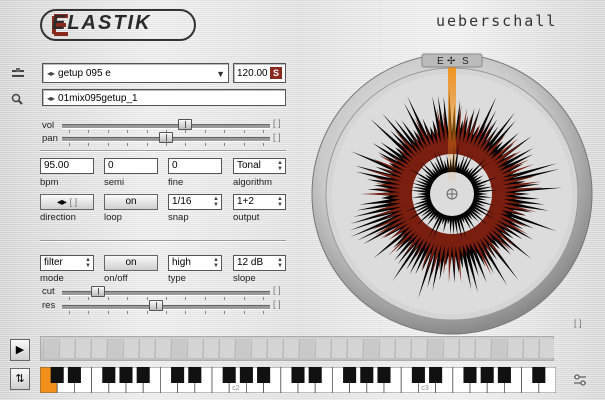 Image resolution: width=605 pixels, height=400 pixels. I want to click on file-select: ◂▸ 01mix095getup_1, so click(164, 97).